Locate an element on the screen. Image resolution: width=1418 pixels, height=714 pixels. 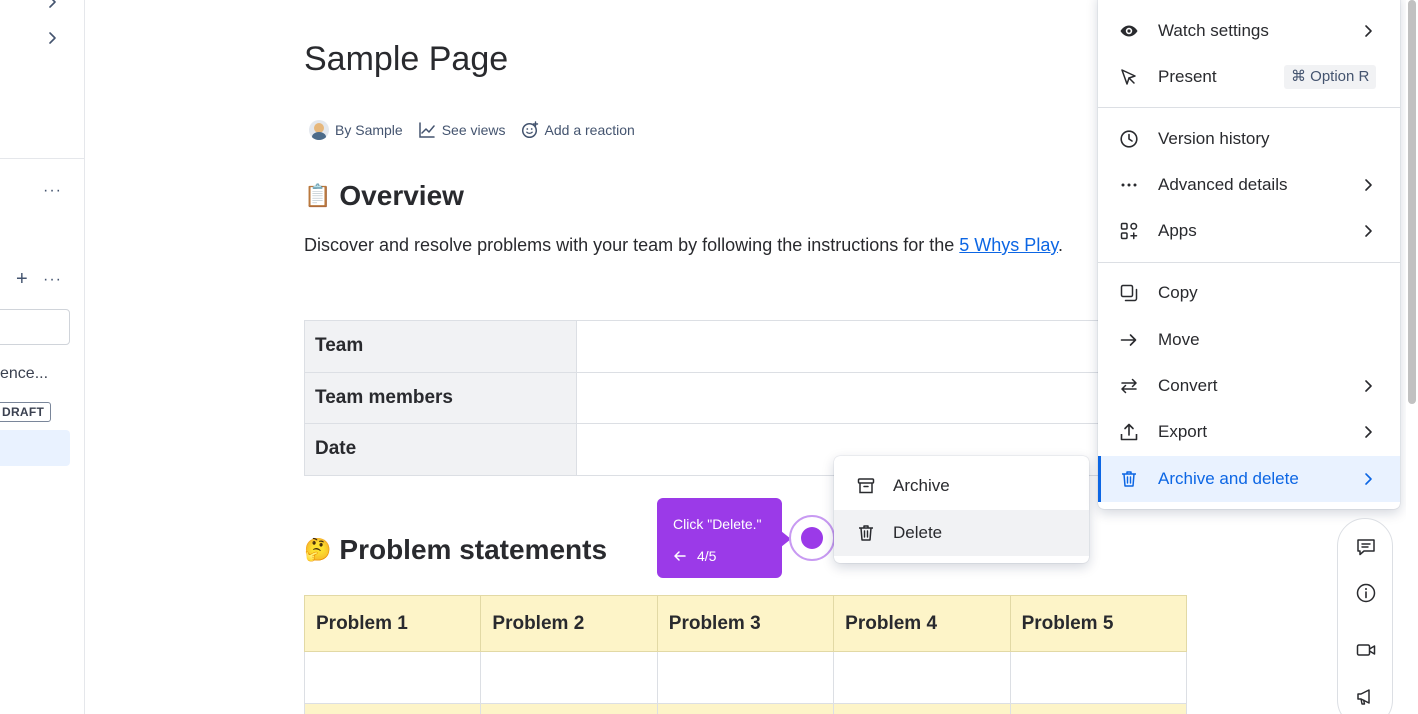
scrollbar is located at coordinates (1412, 357).